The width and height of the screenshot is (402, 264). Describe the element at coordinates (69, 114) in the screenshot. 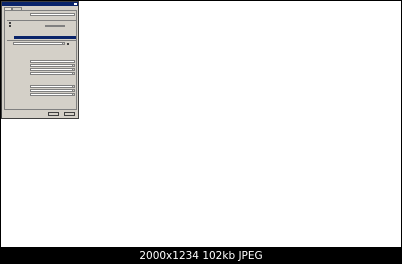

I see `cancel-button` at that location.